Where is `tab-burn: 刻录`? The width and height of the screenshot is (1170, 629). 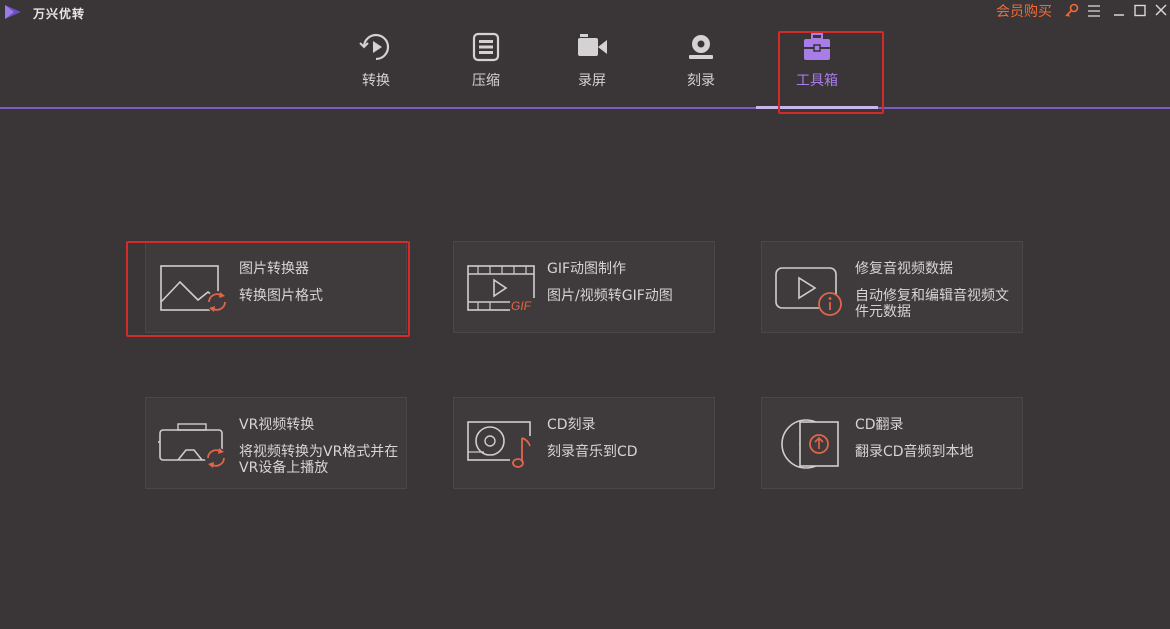 tab-burn: 刻录 is located at coordinates (701, 68).